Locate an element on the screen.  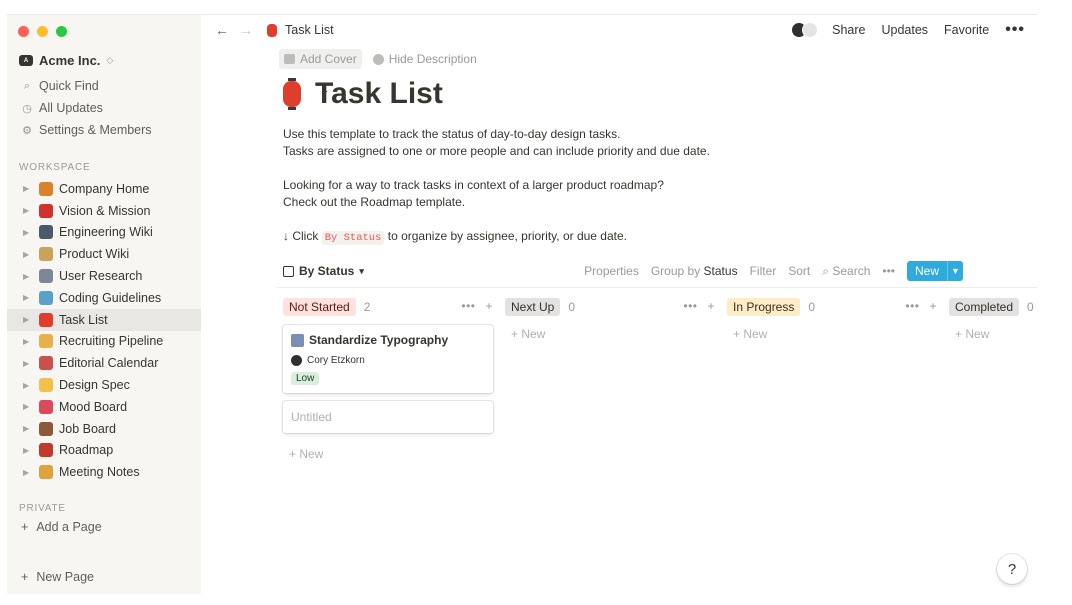
sidebar-page-item: ▶ Roadmap is located at coordinates (104, 451).